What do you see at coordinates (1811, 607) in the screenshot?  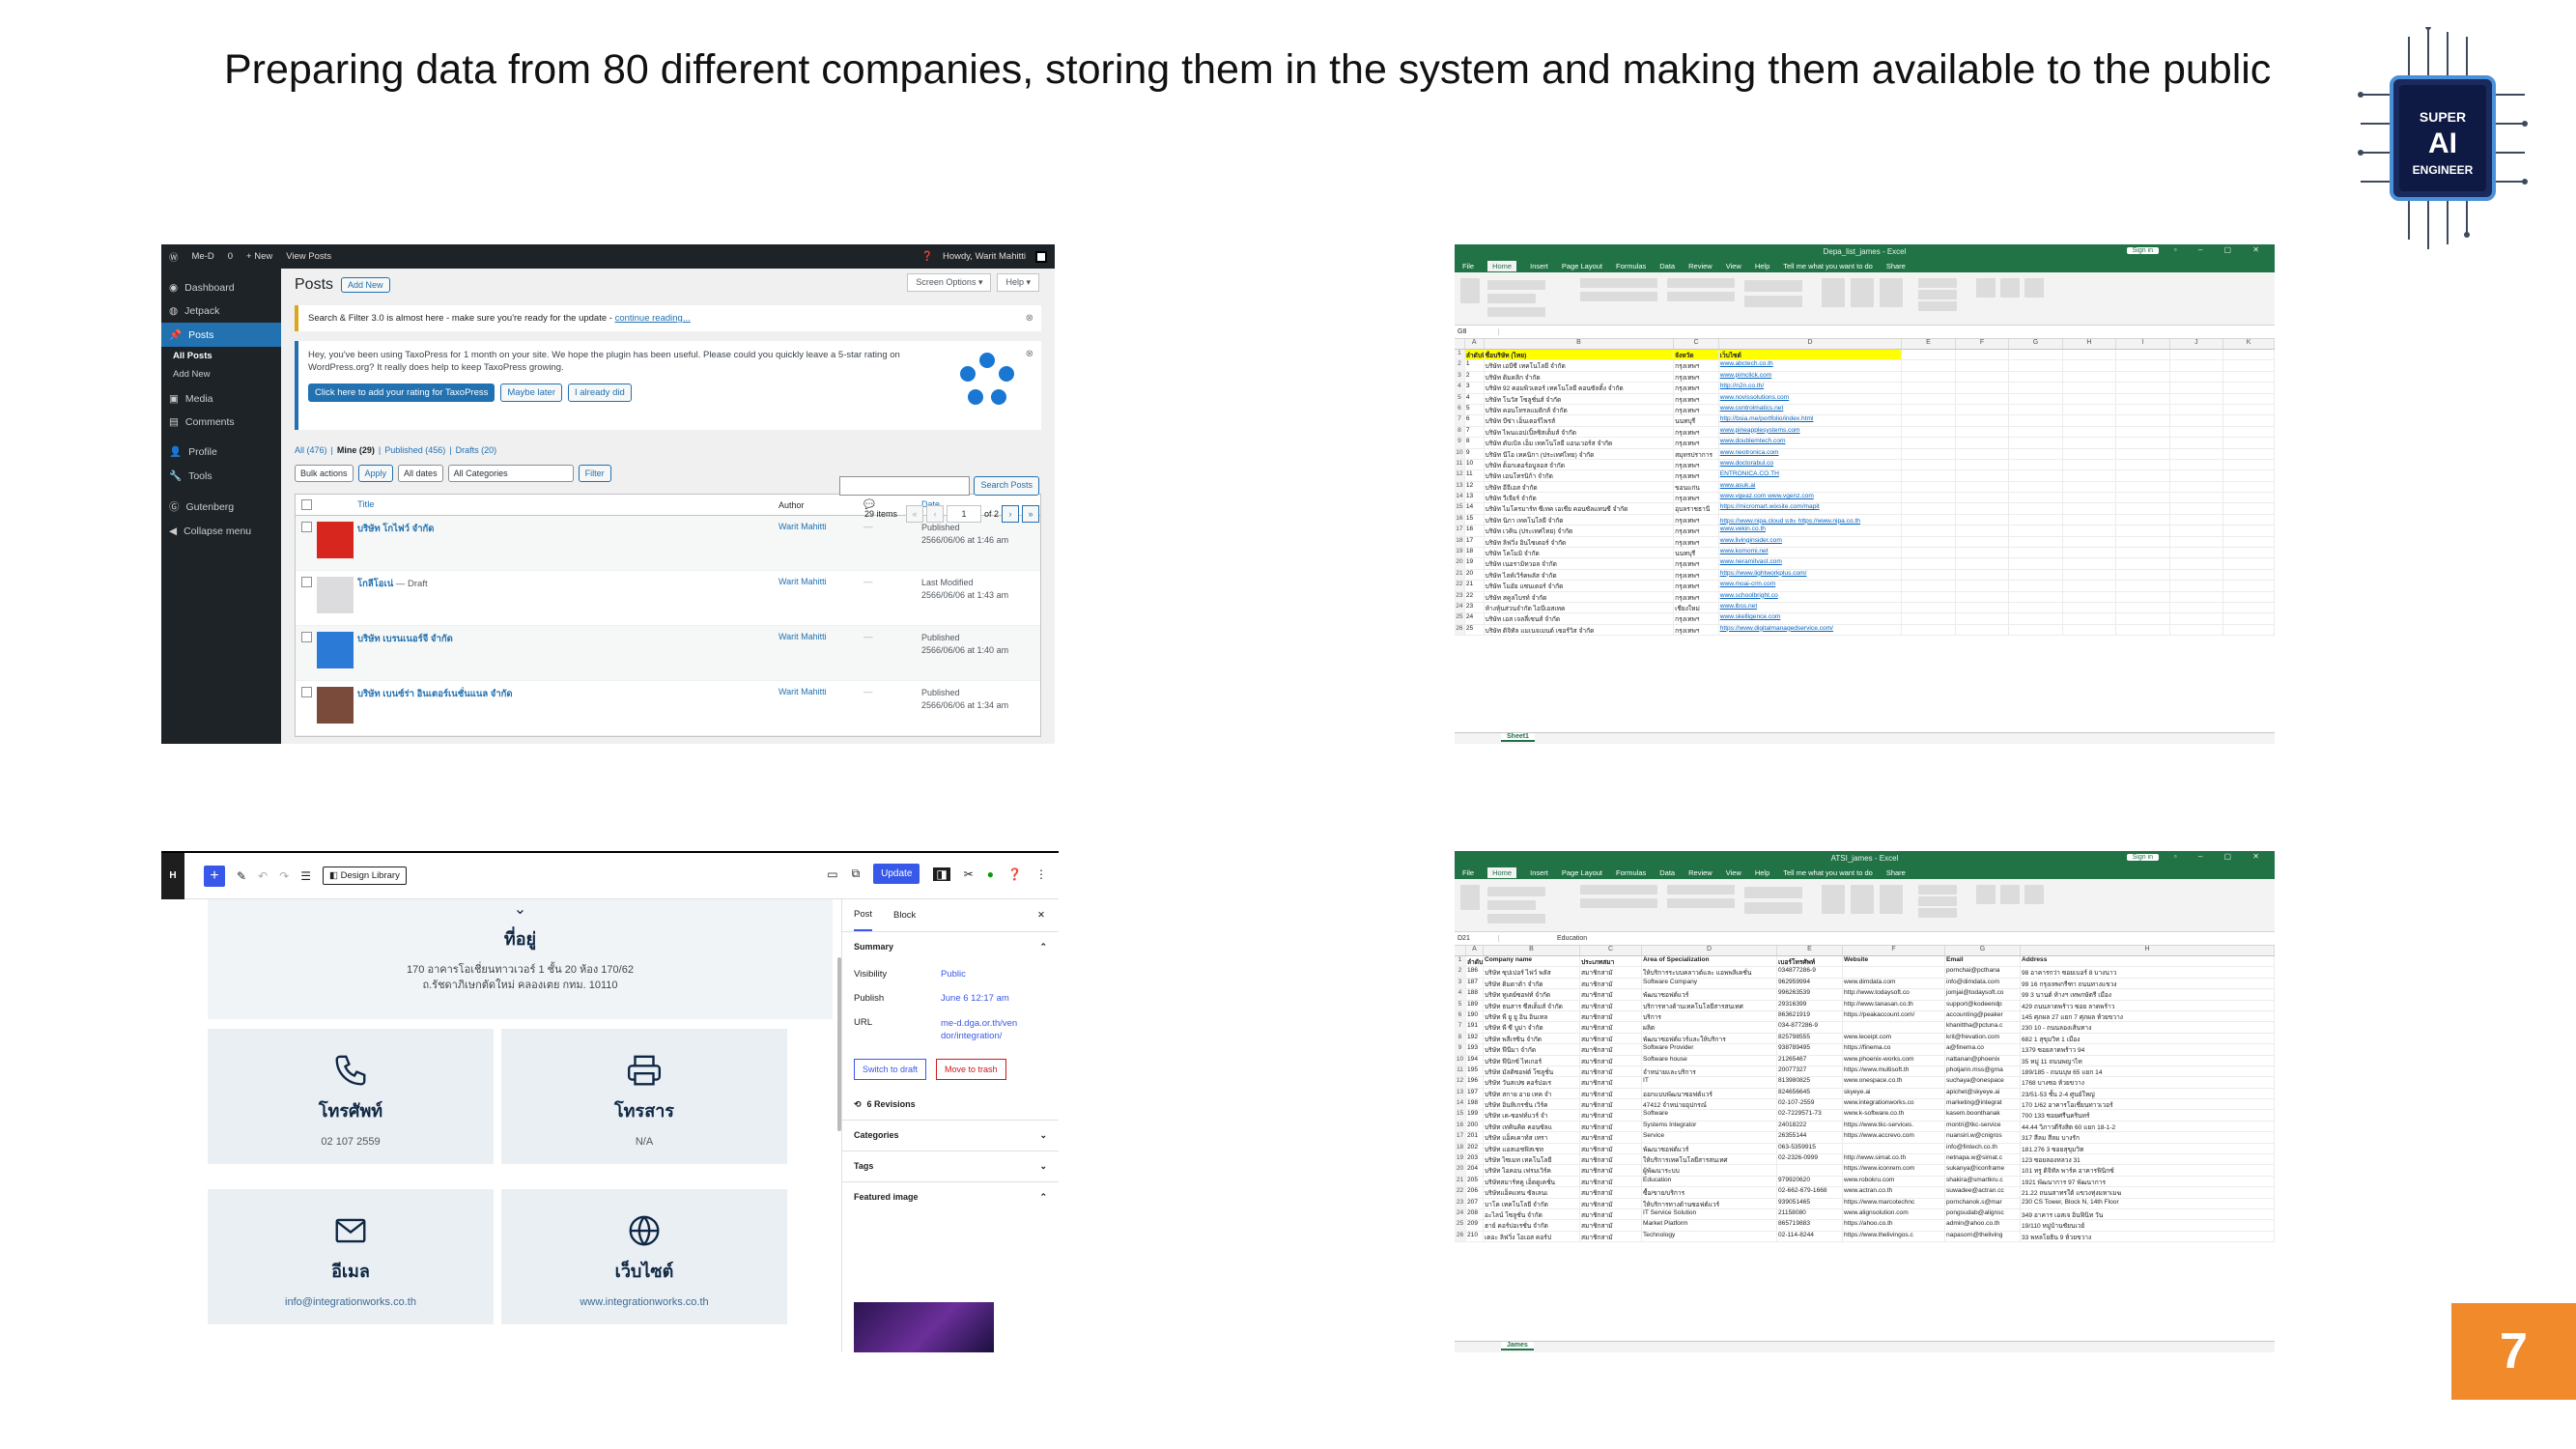 I see `cell: www.ibss.net` at bounding box center [1811, 607].